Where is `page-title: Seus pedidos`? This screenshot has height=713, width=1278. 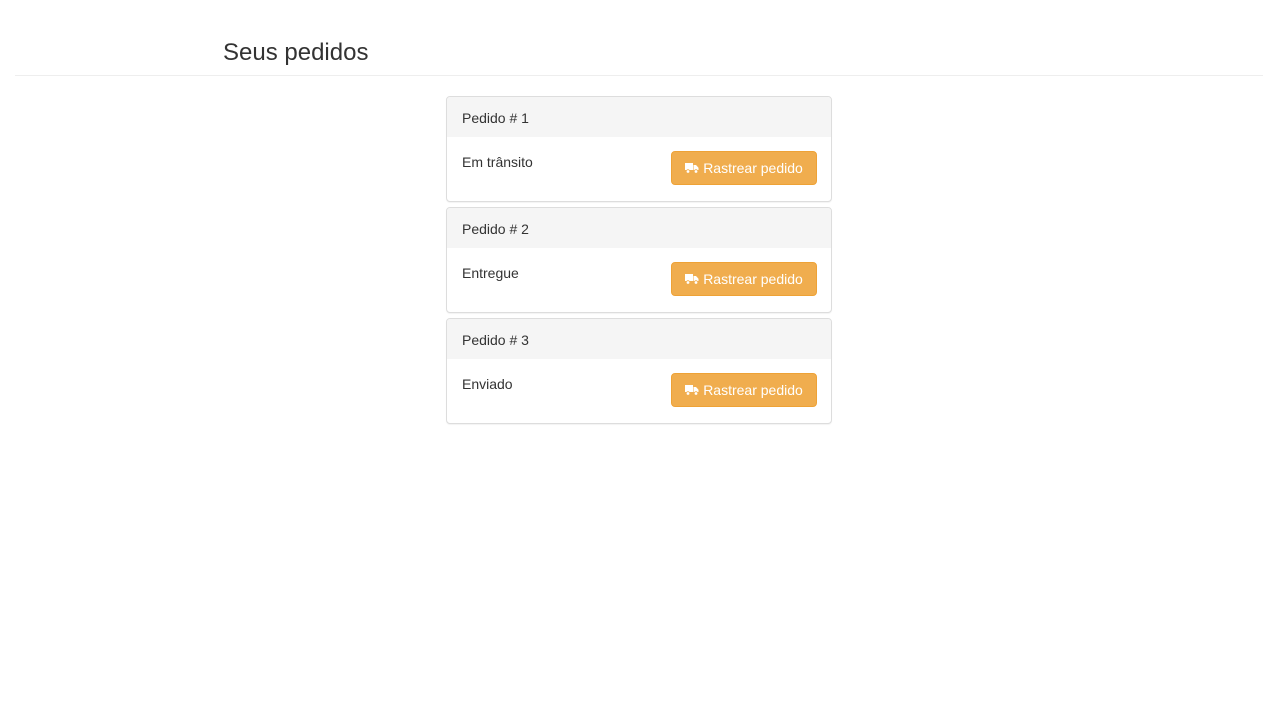
page-title: Seus pedidos is located at coordinates (296, 52).